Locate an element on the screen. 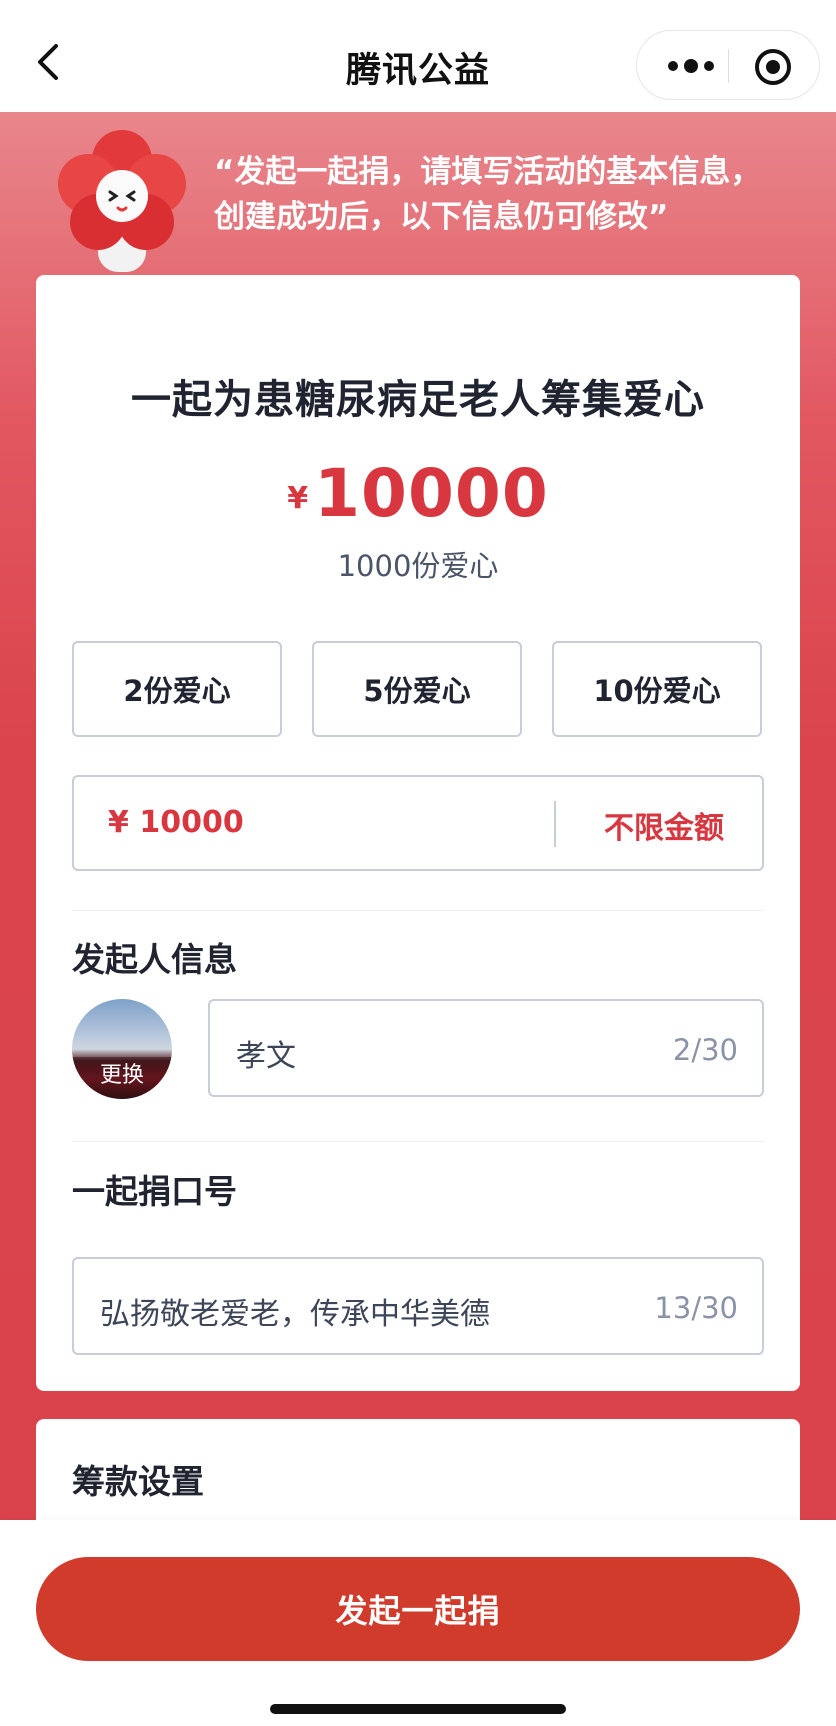 This screenshot has height=1726, width=836. close-target-icon is located at coordinates (773, 67).